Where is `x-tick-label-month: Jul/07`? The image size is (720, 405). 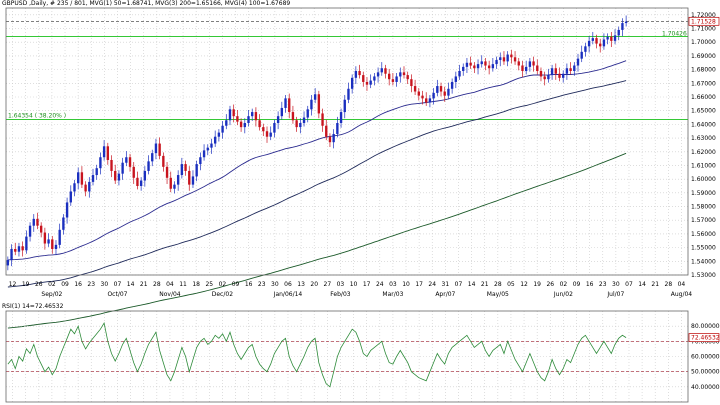
x-tick-label-month: Jul/07 is located at coordinates (615, 294).